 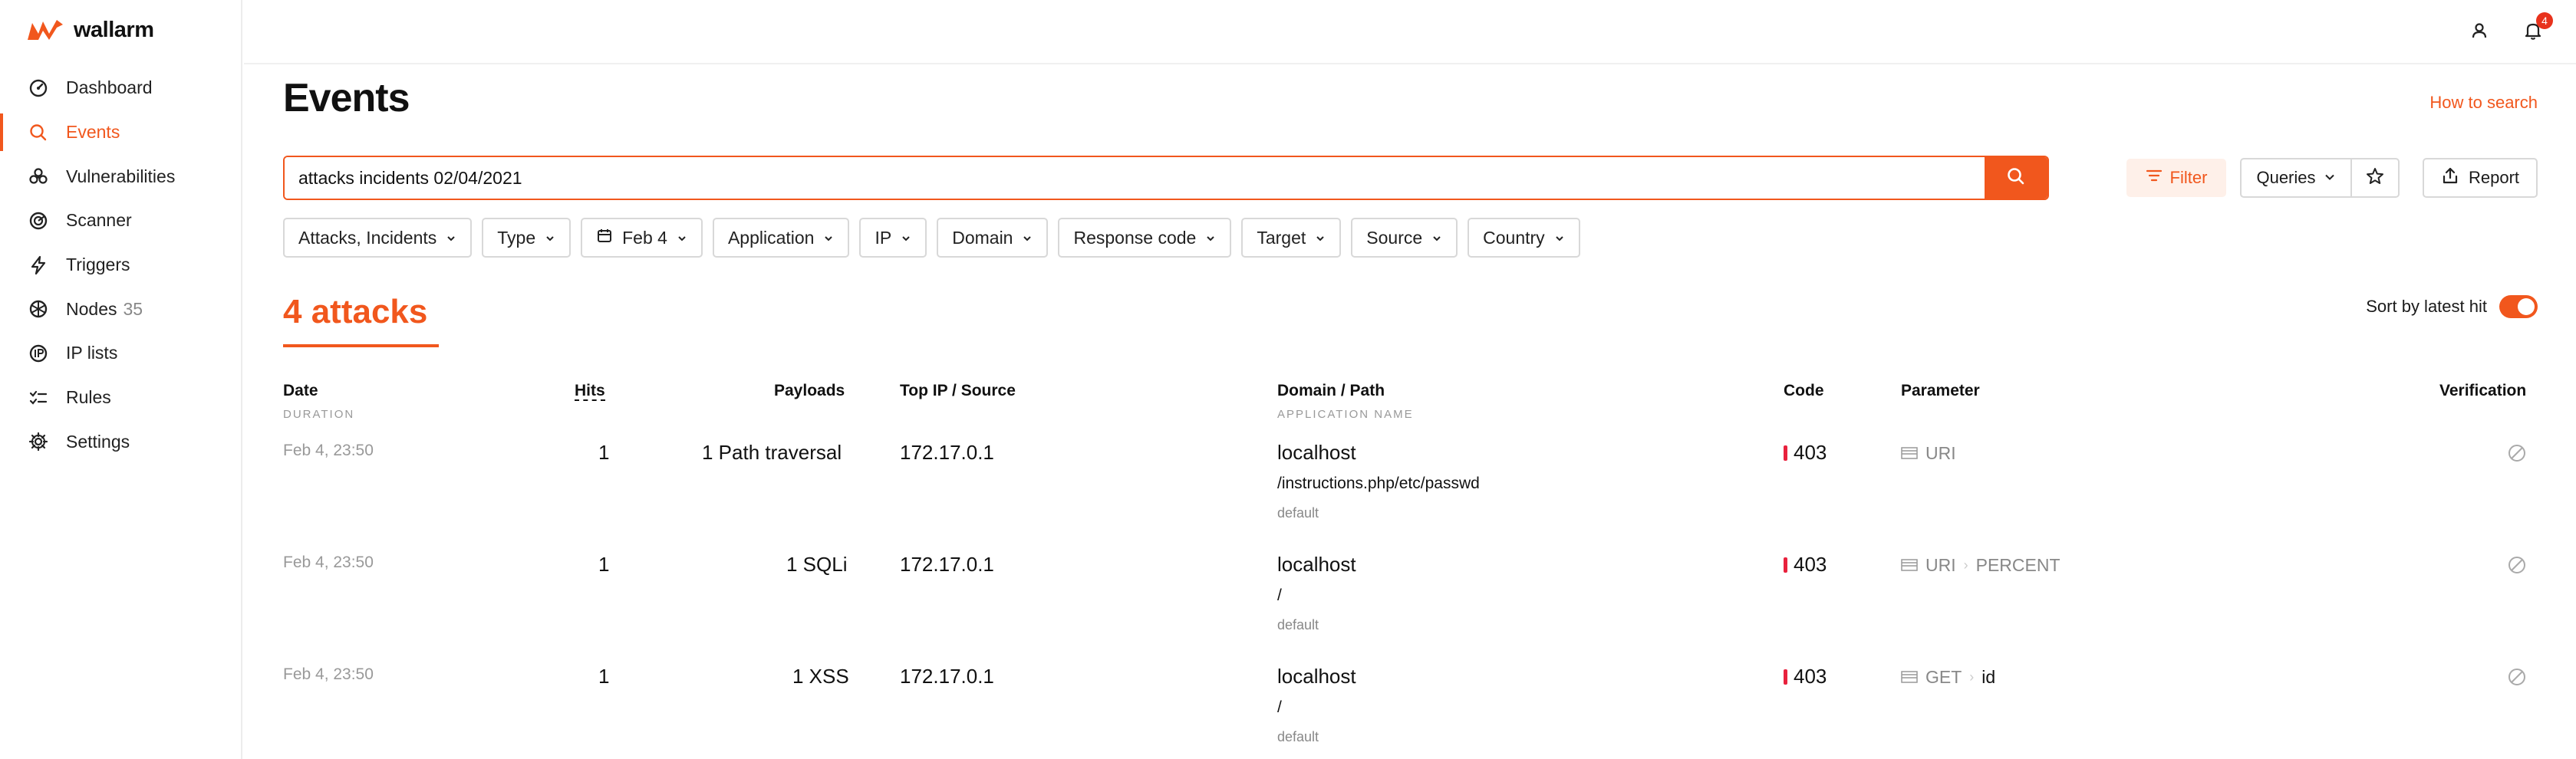 I want to click on chip-event-type: Attacks, Incidents, so click(x=378, y=238).